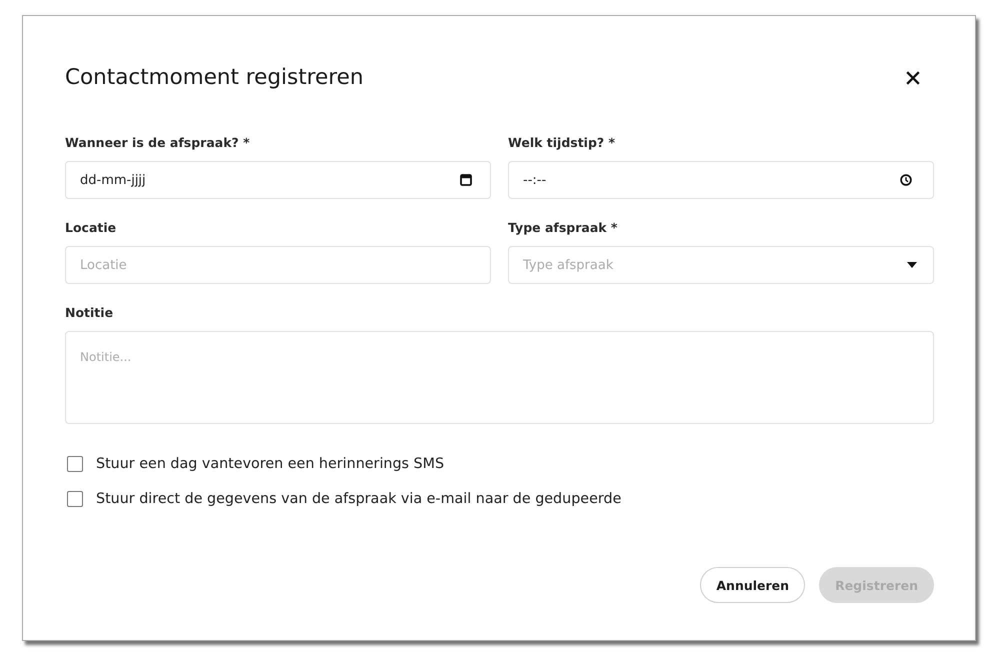  I want to click on clock-icon, so click(906, 180).